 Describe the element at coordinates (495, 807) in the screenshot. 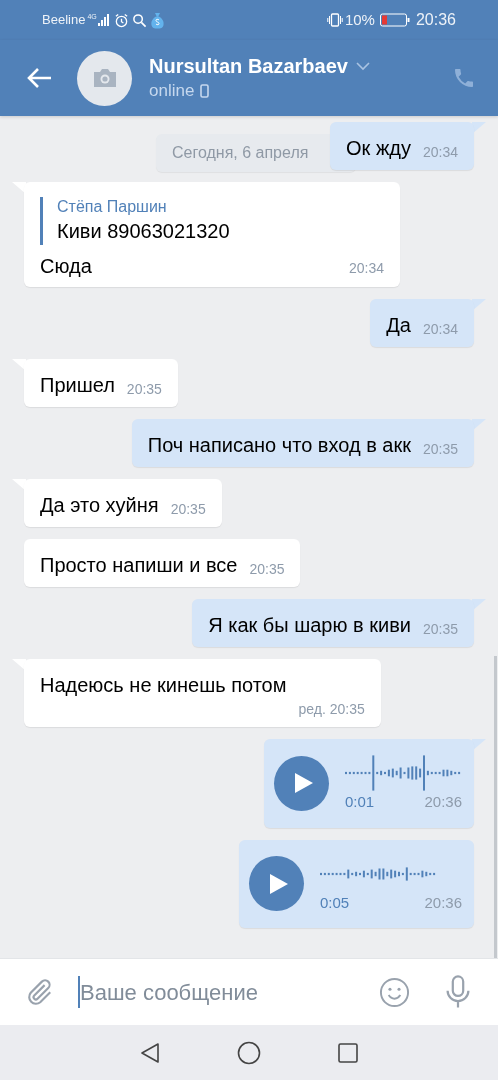

I see `scrollbar` at that location.